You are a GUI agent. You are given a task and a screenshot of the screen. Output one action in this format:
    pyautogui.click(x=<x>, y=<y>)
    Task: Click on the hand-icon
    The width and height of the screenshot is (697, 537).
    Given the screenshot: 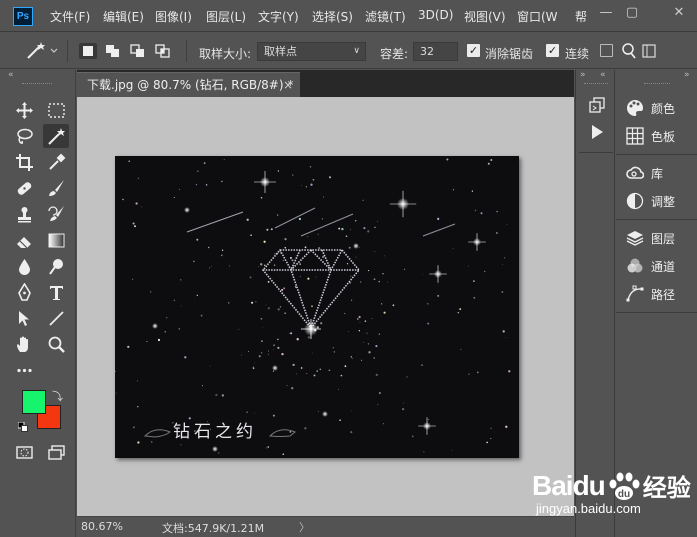 What is the action you would take?
    pyautogui.click(x=22, y=344)
    